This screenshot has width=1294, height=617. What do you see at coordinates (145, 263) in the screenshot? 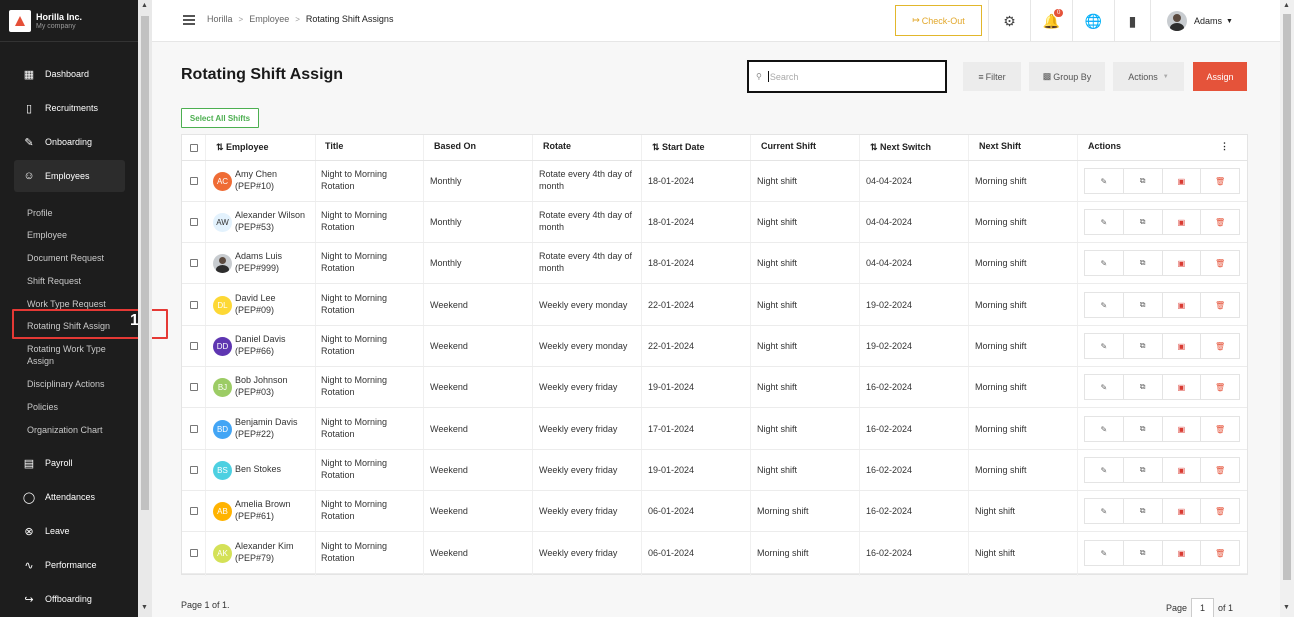
I see `scroll-thumb` at bounding box center [145, 263].